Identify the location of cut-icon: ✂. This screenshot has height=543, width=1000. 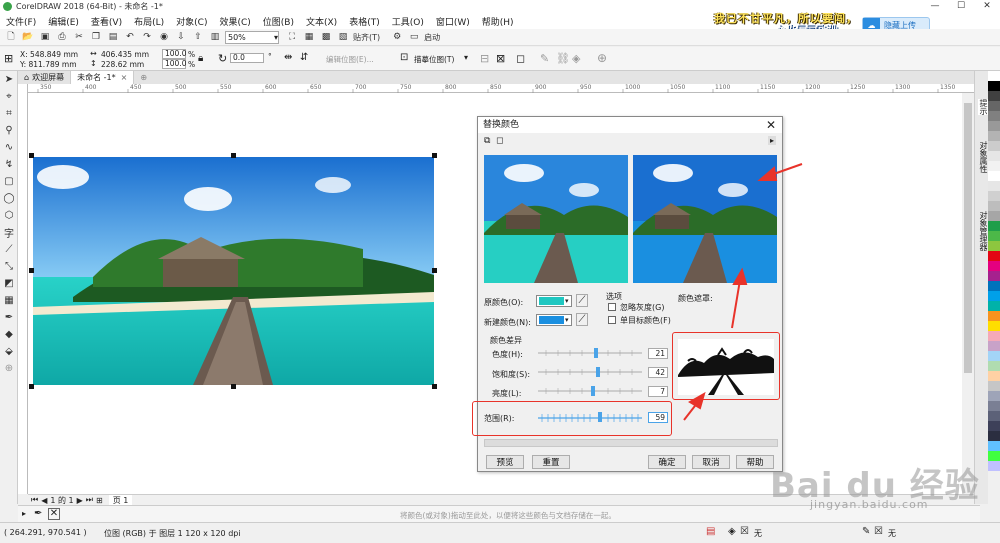
(79, 37).